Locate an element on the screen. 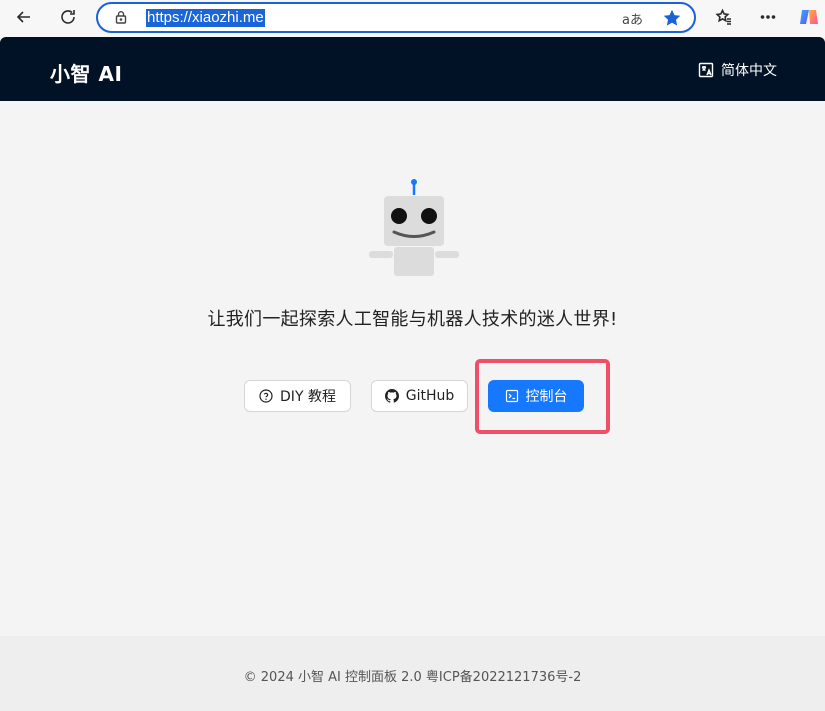  github-label: GitHub is located at coordinates (430, 396).